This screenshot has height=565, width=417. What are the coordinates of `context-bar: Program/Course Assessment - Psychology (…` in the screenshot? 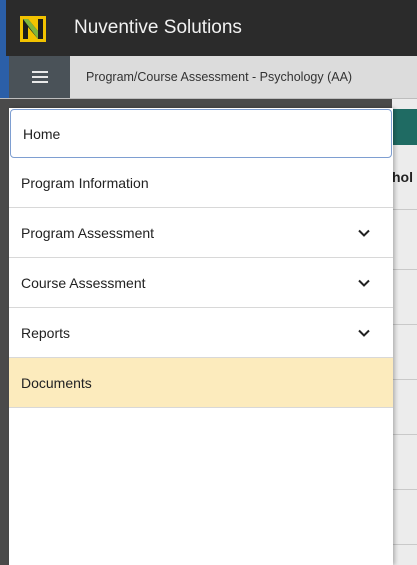 It's located at (208, 77).